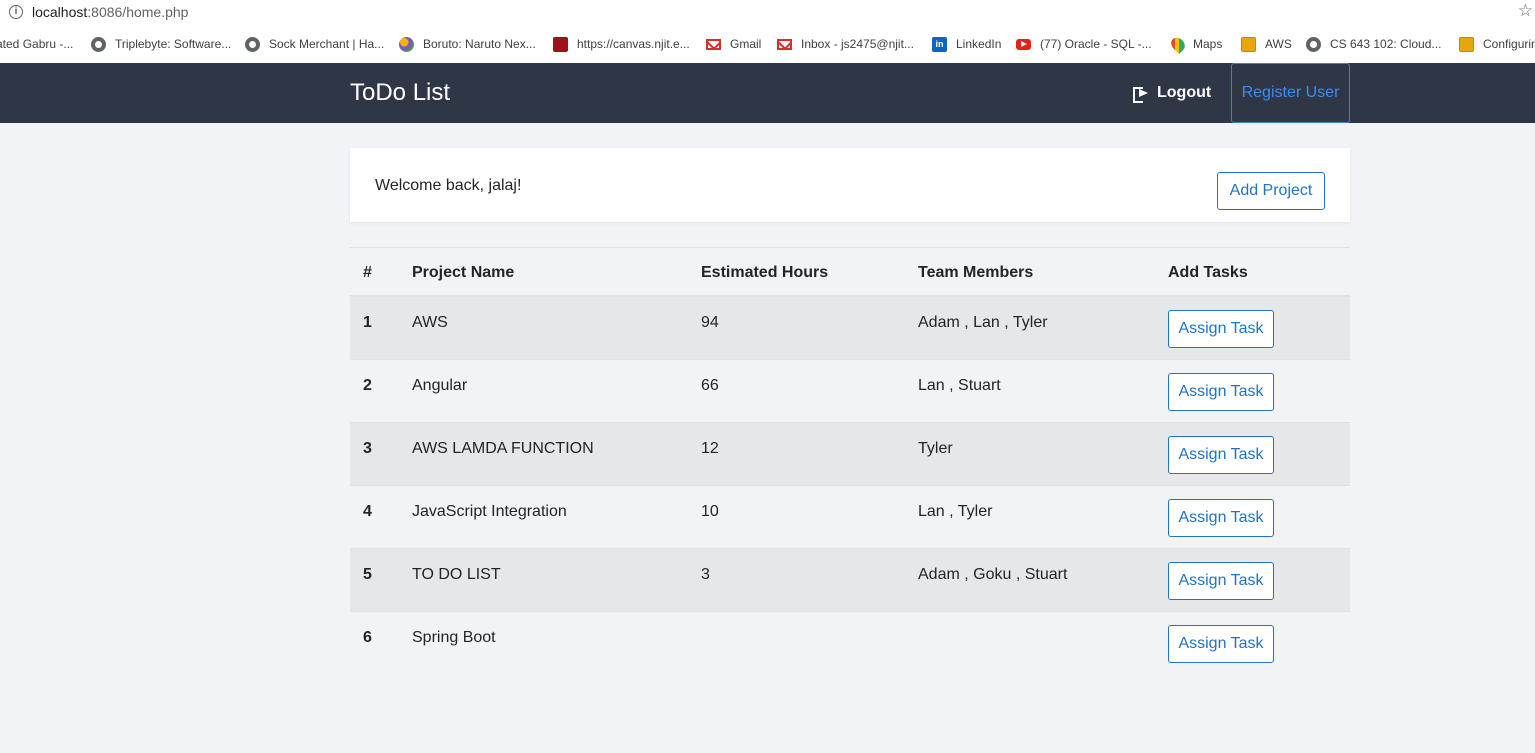 This screenshot has height=753, width=1535. Describe the element at coordinates (367, 385) in the screenshot. I see `row-number: 2` at that location.